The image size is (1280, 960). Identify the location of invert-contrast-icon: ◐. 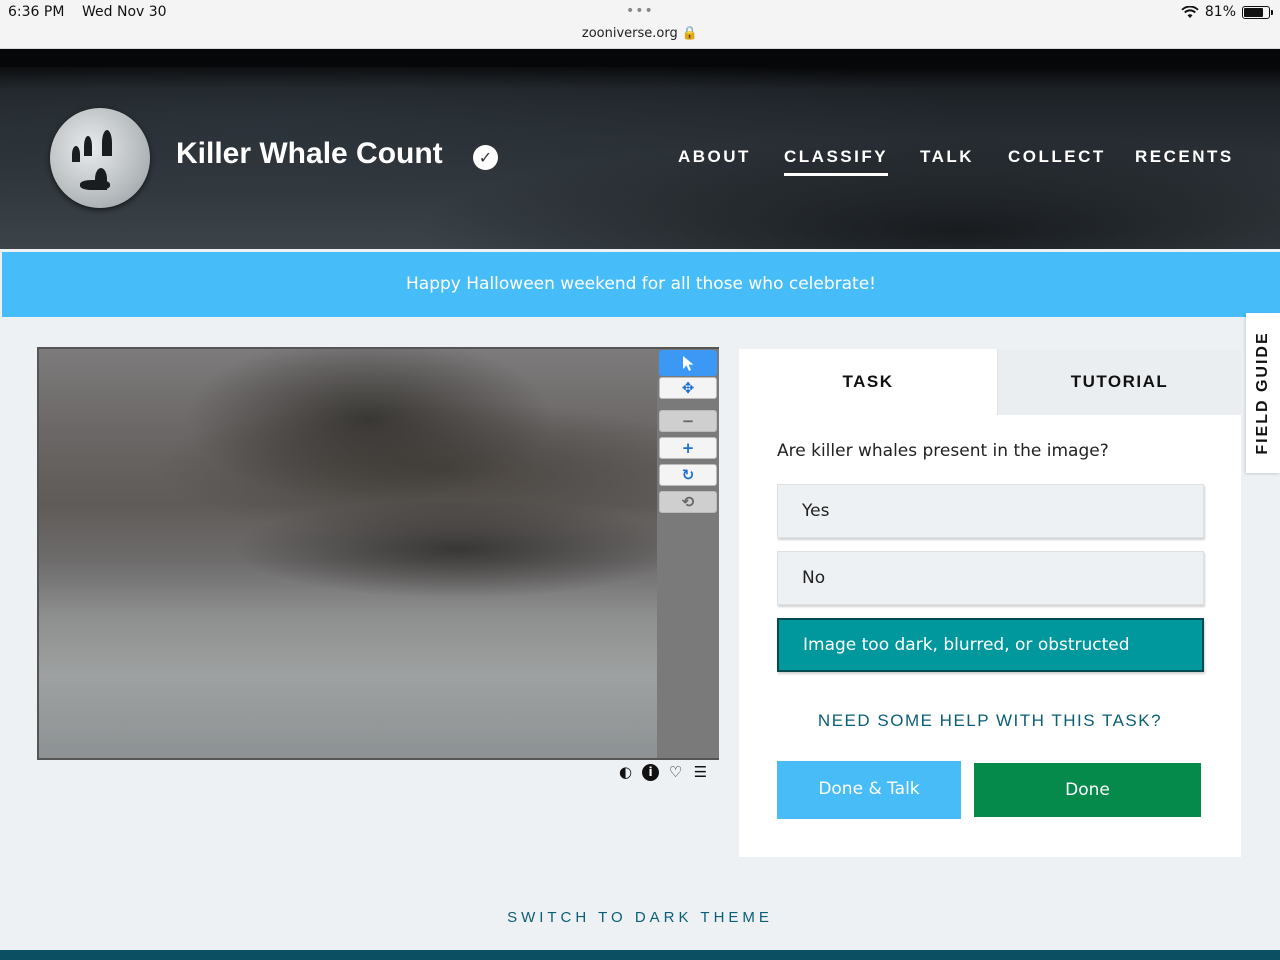
(625, 772).